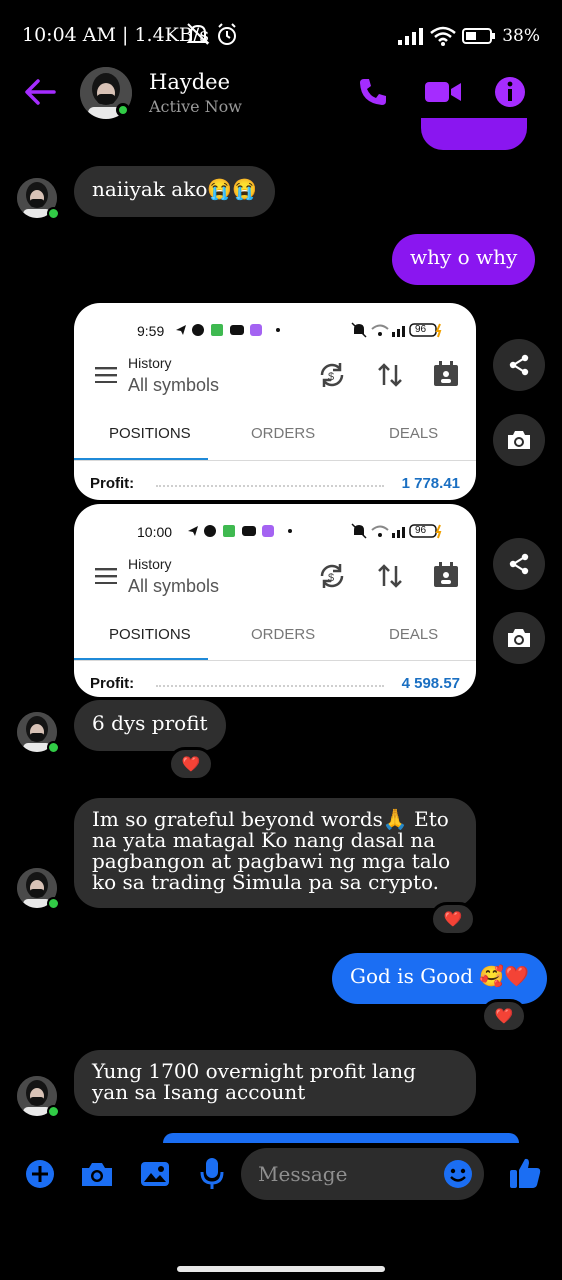 The width and height of the screenshot is (562, 1280). I want to click on card-time: 9:59, so click(151, 331).